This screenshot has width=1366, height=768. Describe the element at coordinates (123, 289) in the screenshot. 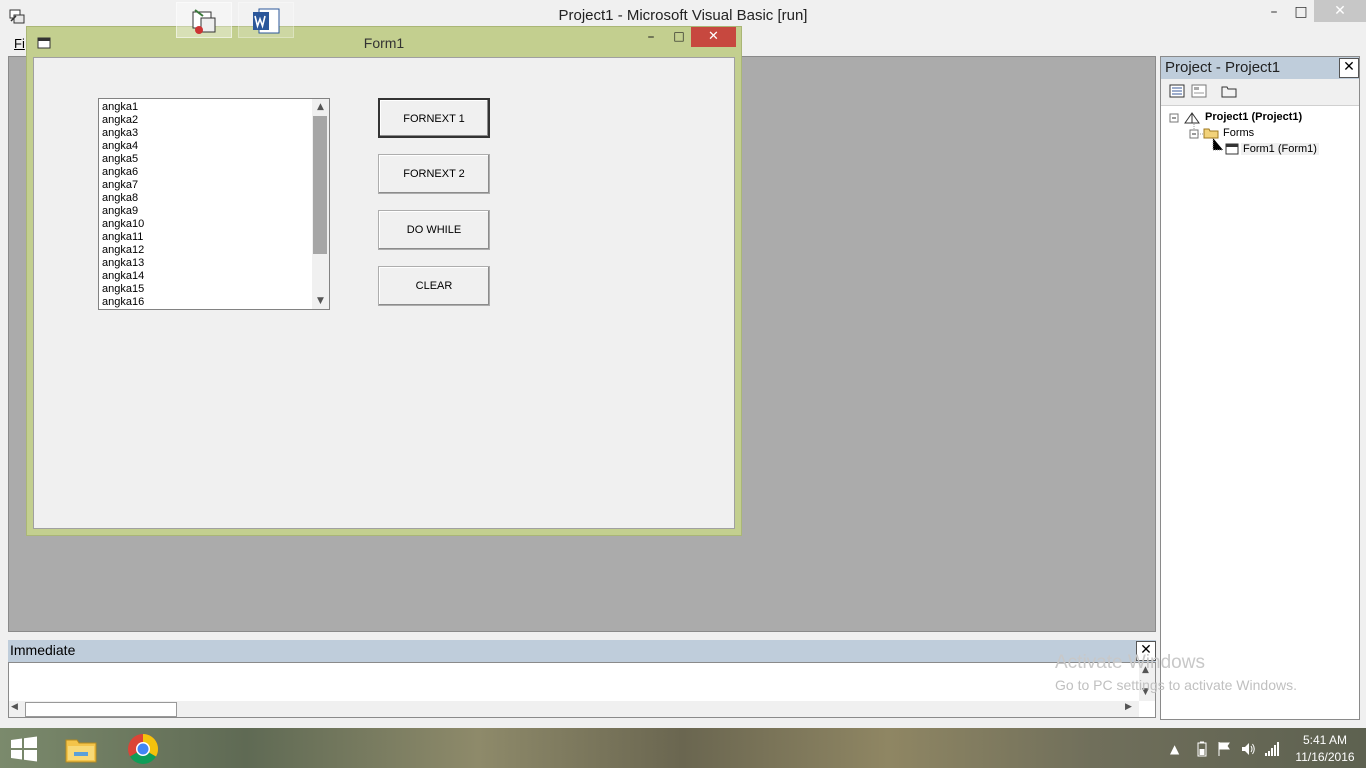

I see `list-item: angka15` at that location.